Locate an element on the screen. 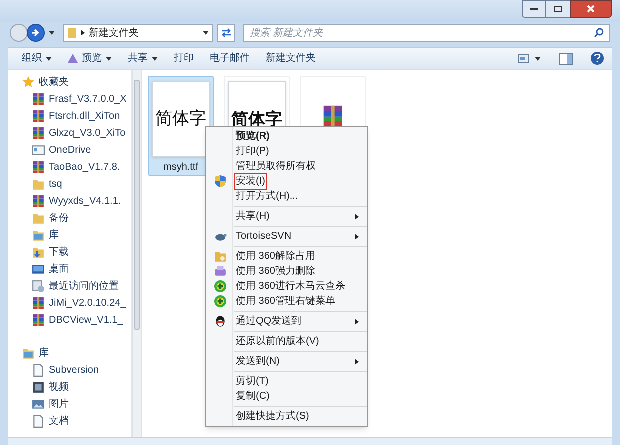 The image size is (620, 445). address-path: 新建文件夹 is located at coordinates (114, 33).